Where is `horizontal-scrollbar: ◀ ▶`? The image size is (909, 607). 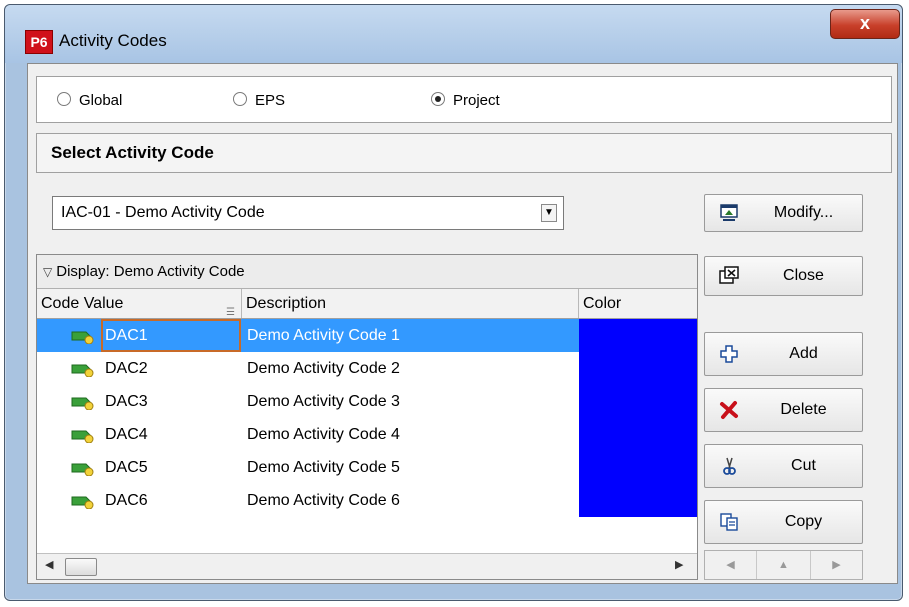 horizontal-scrollbar: ◀ ▶ is located at coordinates (367, 566).